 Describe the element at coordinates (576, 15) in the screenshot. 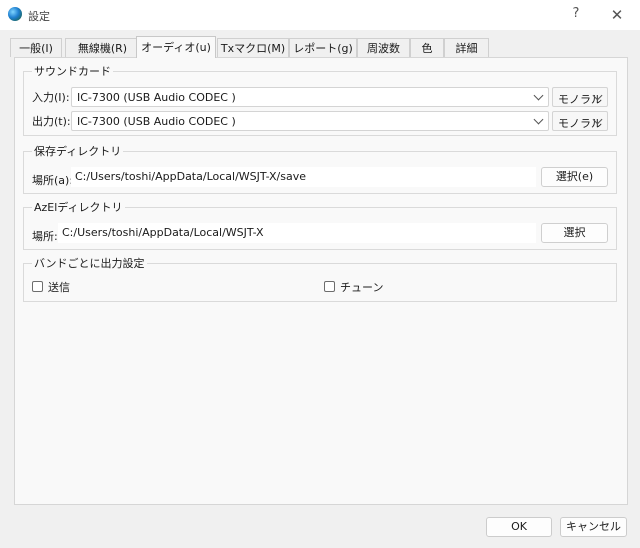

I see `help-button: ?` at that location.